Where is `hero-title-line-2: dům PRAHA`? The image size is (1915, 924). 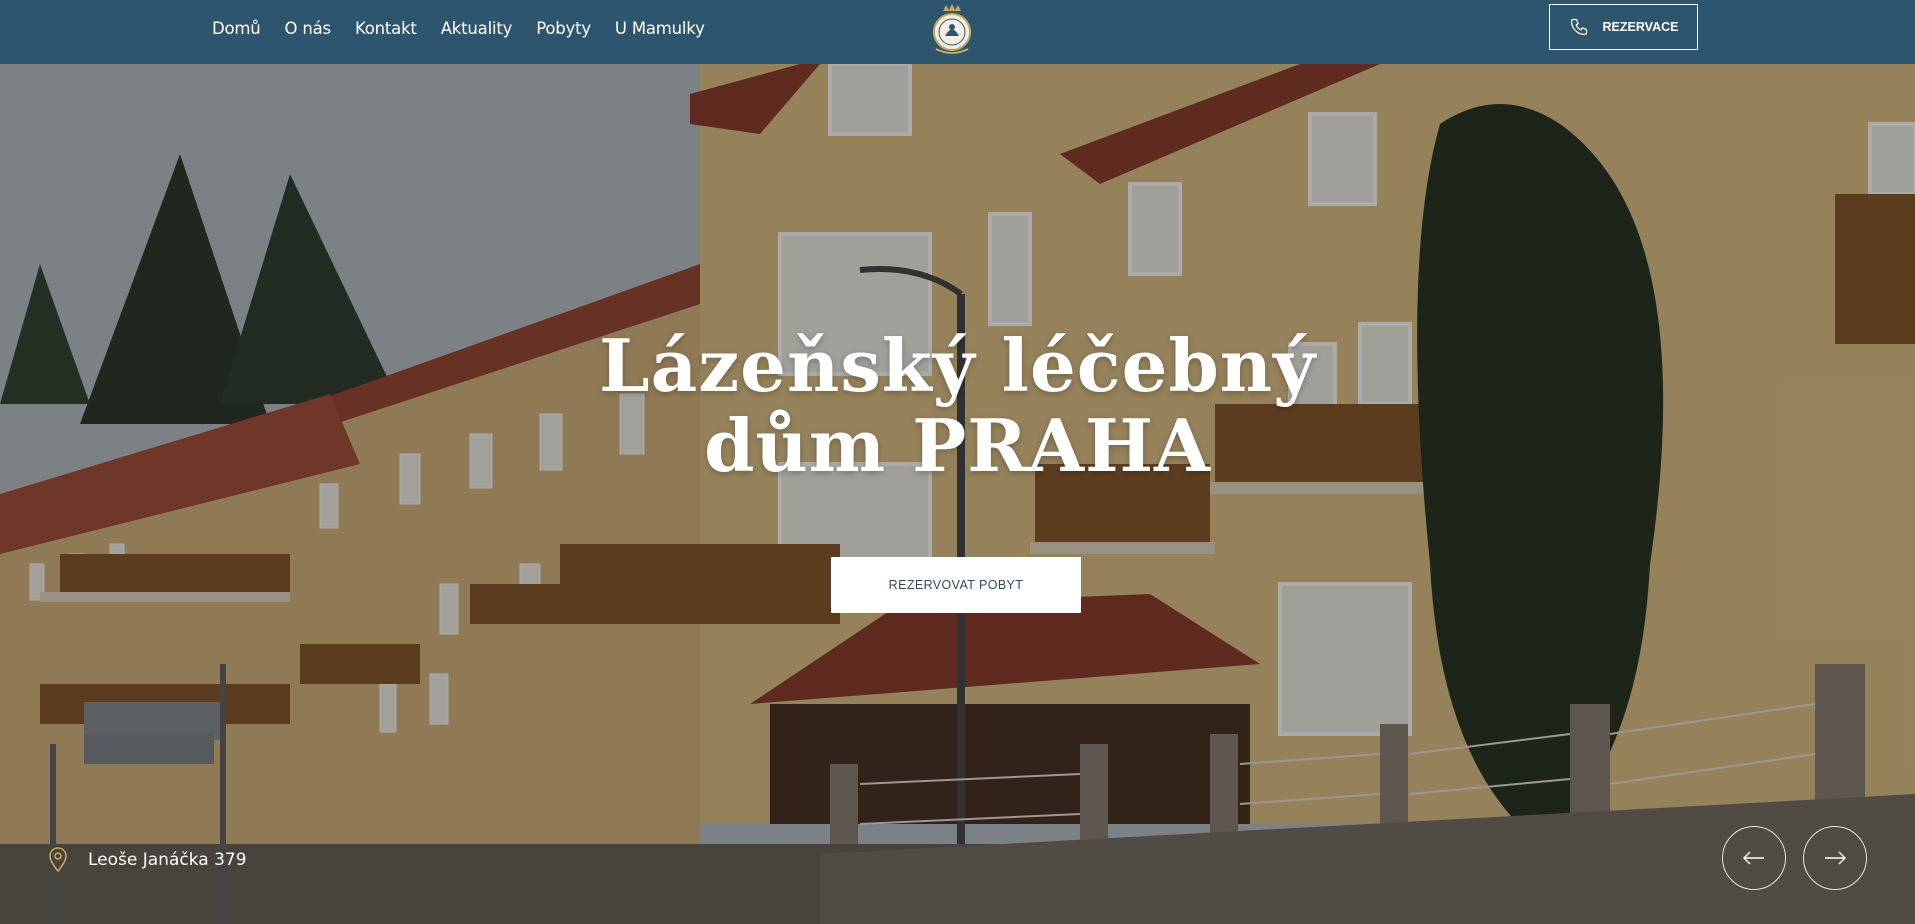
hero-title-line-2: dům PRAHA is located at coordinates (957, 445).